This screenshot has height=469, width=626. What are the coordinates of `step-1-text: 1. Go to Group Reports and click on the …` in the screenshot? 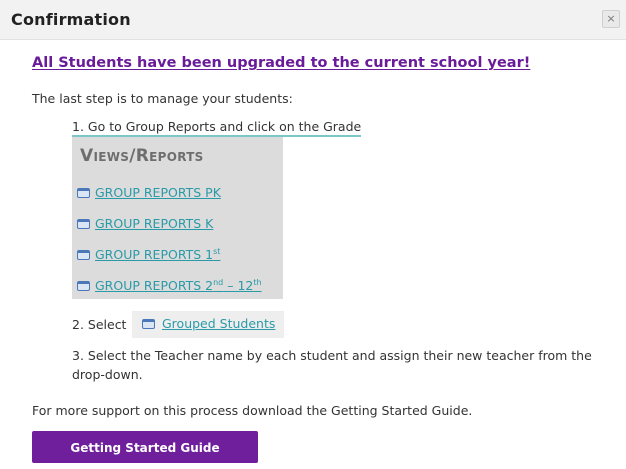 It's located at (217, 128).